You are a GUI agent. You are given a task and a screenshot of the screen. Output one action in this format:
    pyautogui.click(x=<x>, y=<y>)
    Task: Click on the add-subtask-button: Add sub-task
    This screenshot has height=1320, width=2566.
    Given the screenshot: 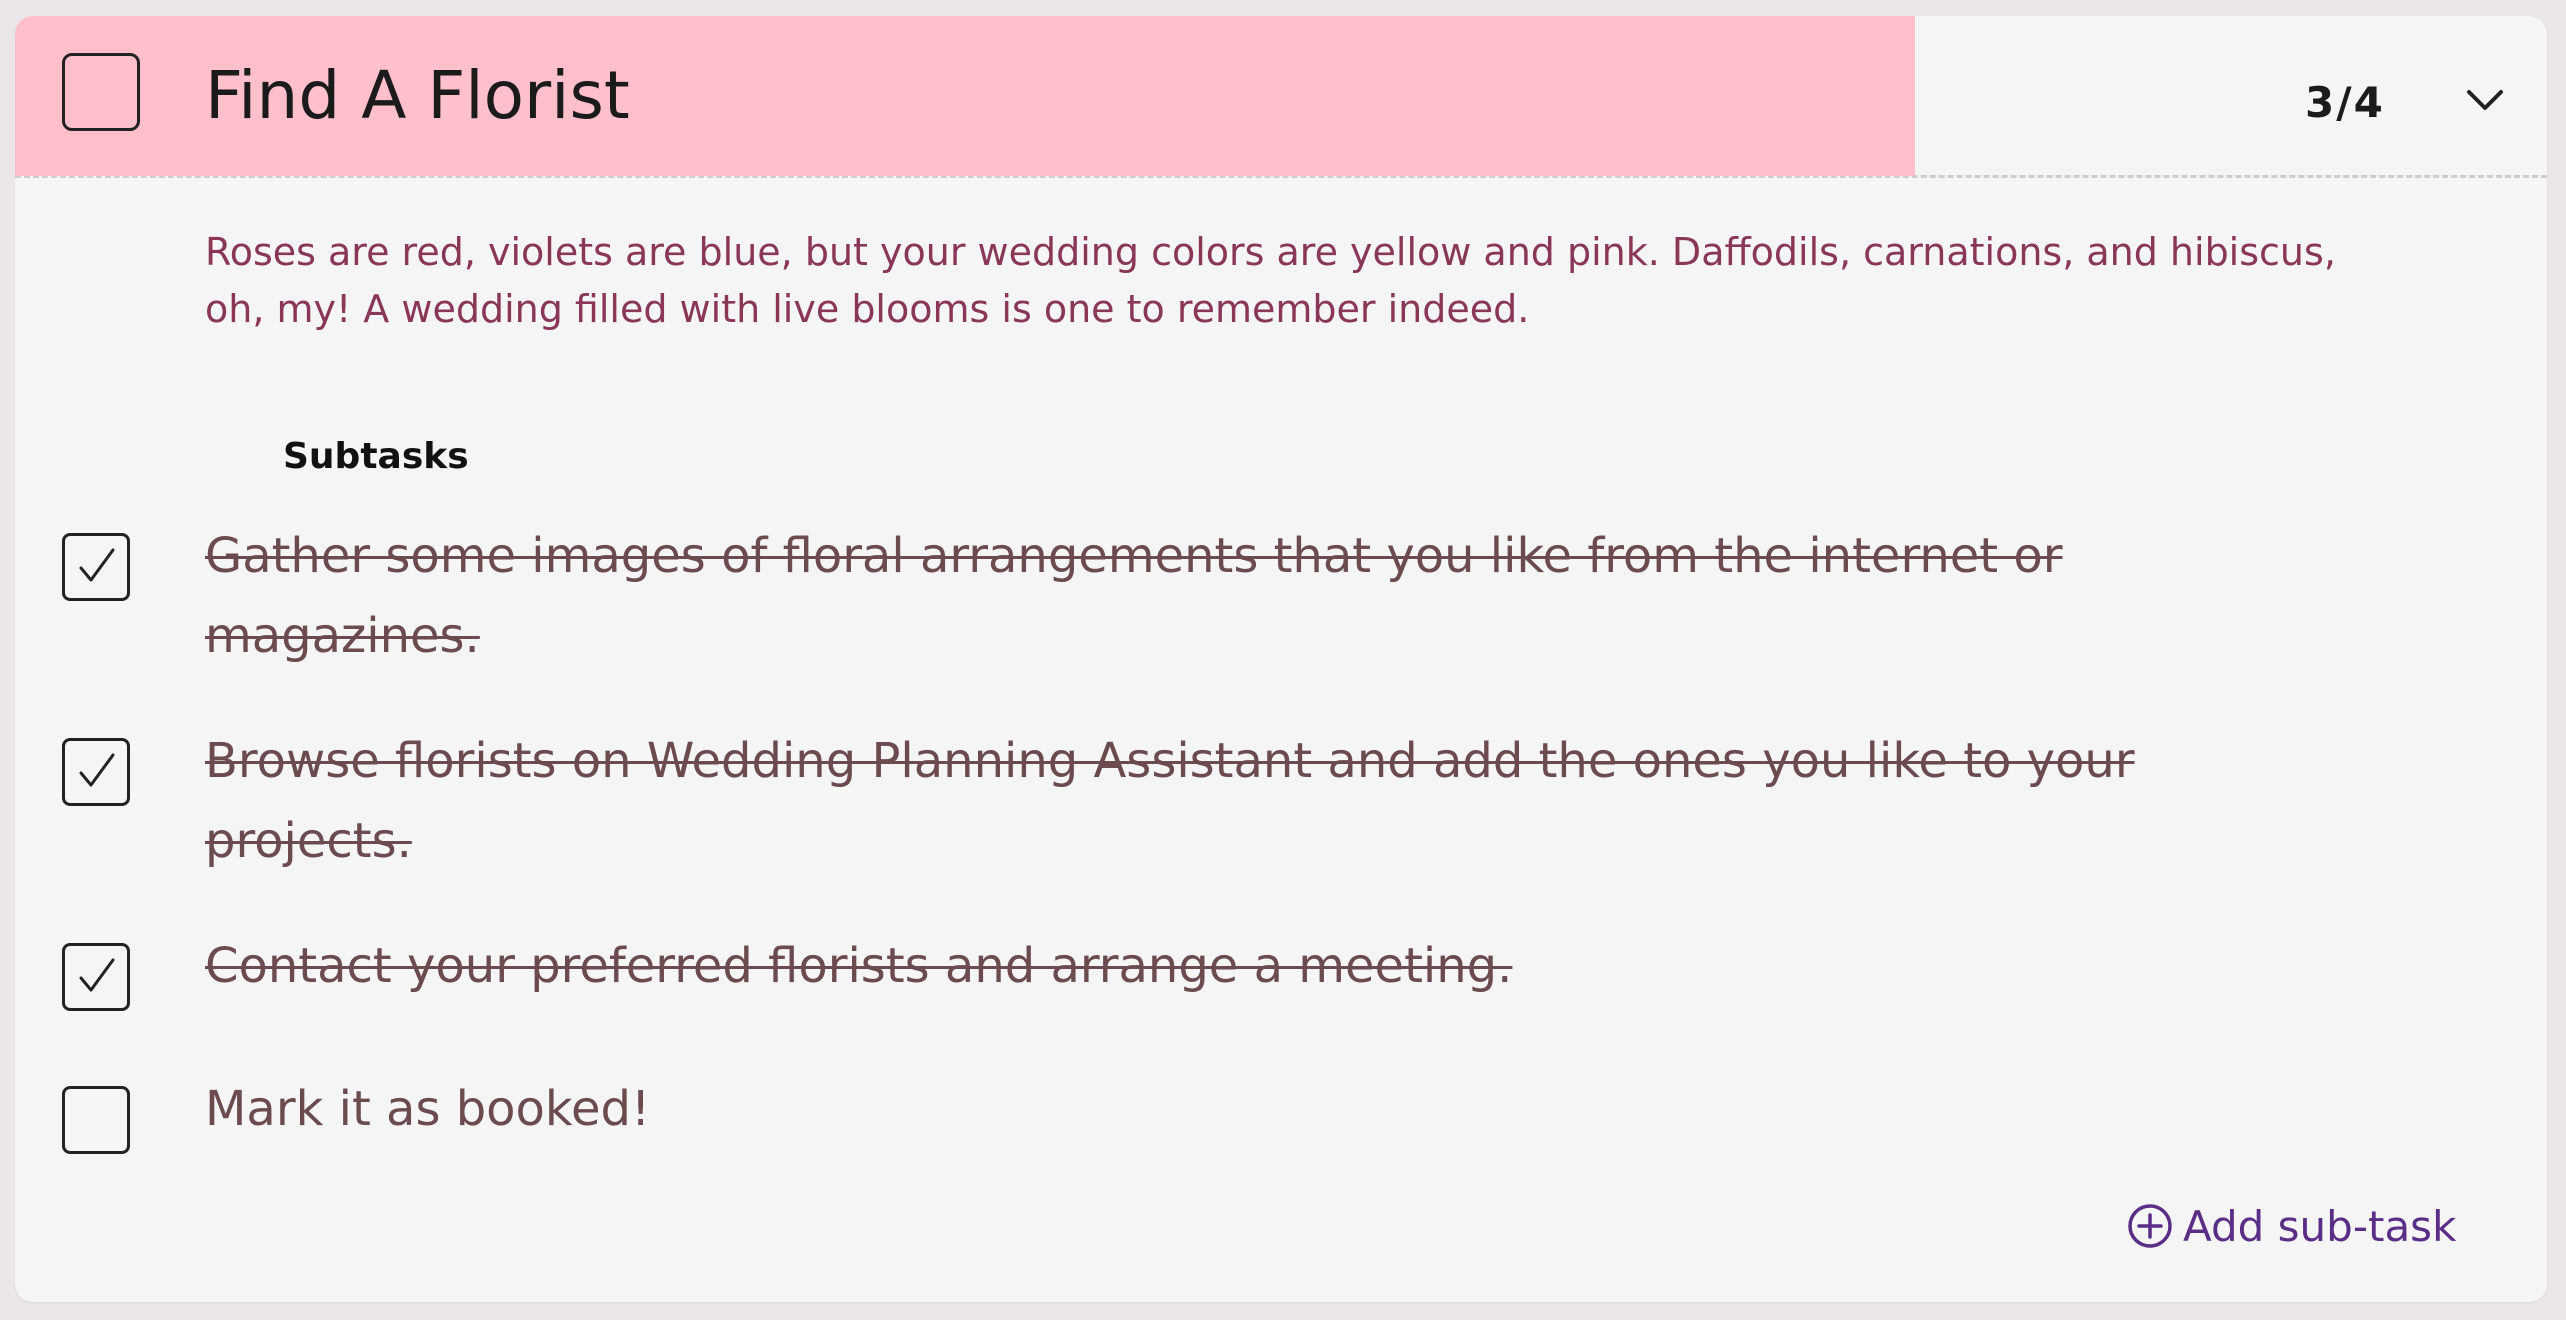 What is the action you would take?
    pyautogui.click(x=2291, y=1226)
    